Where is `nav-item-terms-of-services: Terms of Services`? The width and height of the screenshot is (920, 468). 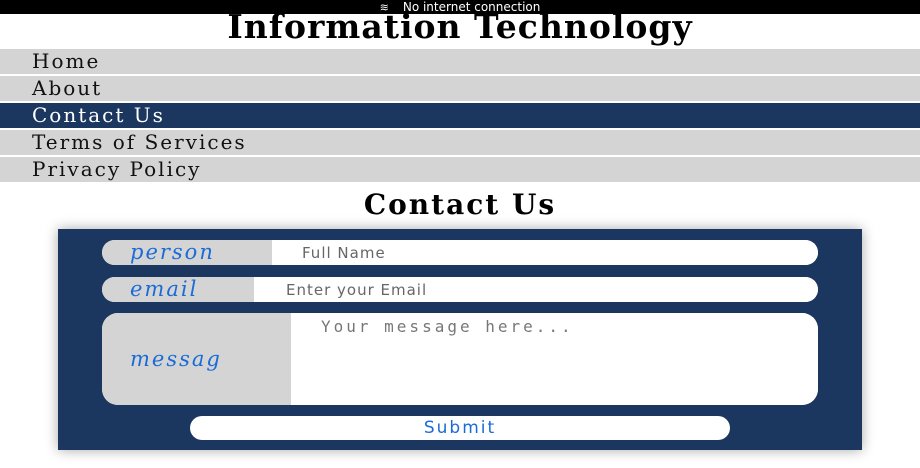
nav-item-terms-of-services: Terms of Services is located at coordinates (460, 143).